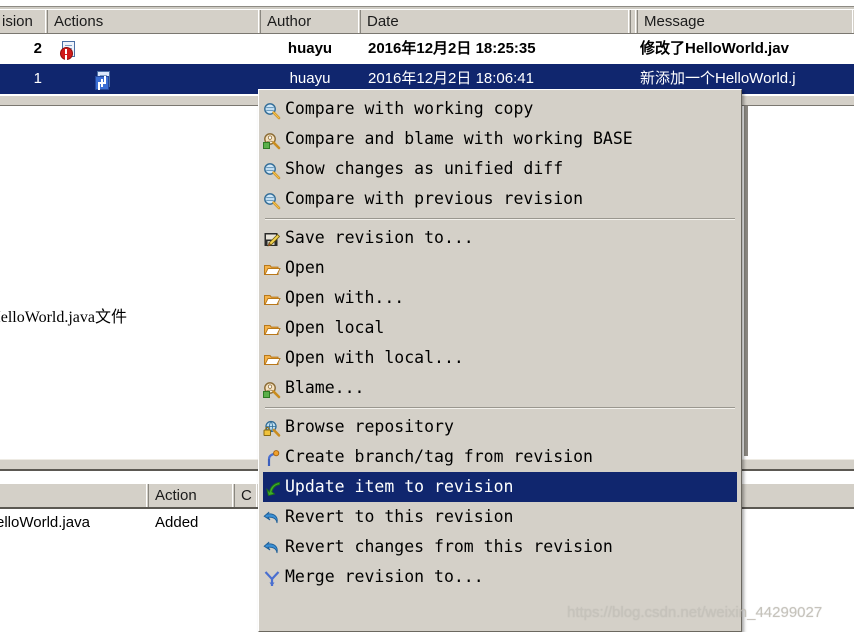  I want to click on column-header-author: Author, so click(311, 21).